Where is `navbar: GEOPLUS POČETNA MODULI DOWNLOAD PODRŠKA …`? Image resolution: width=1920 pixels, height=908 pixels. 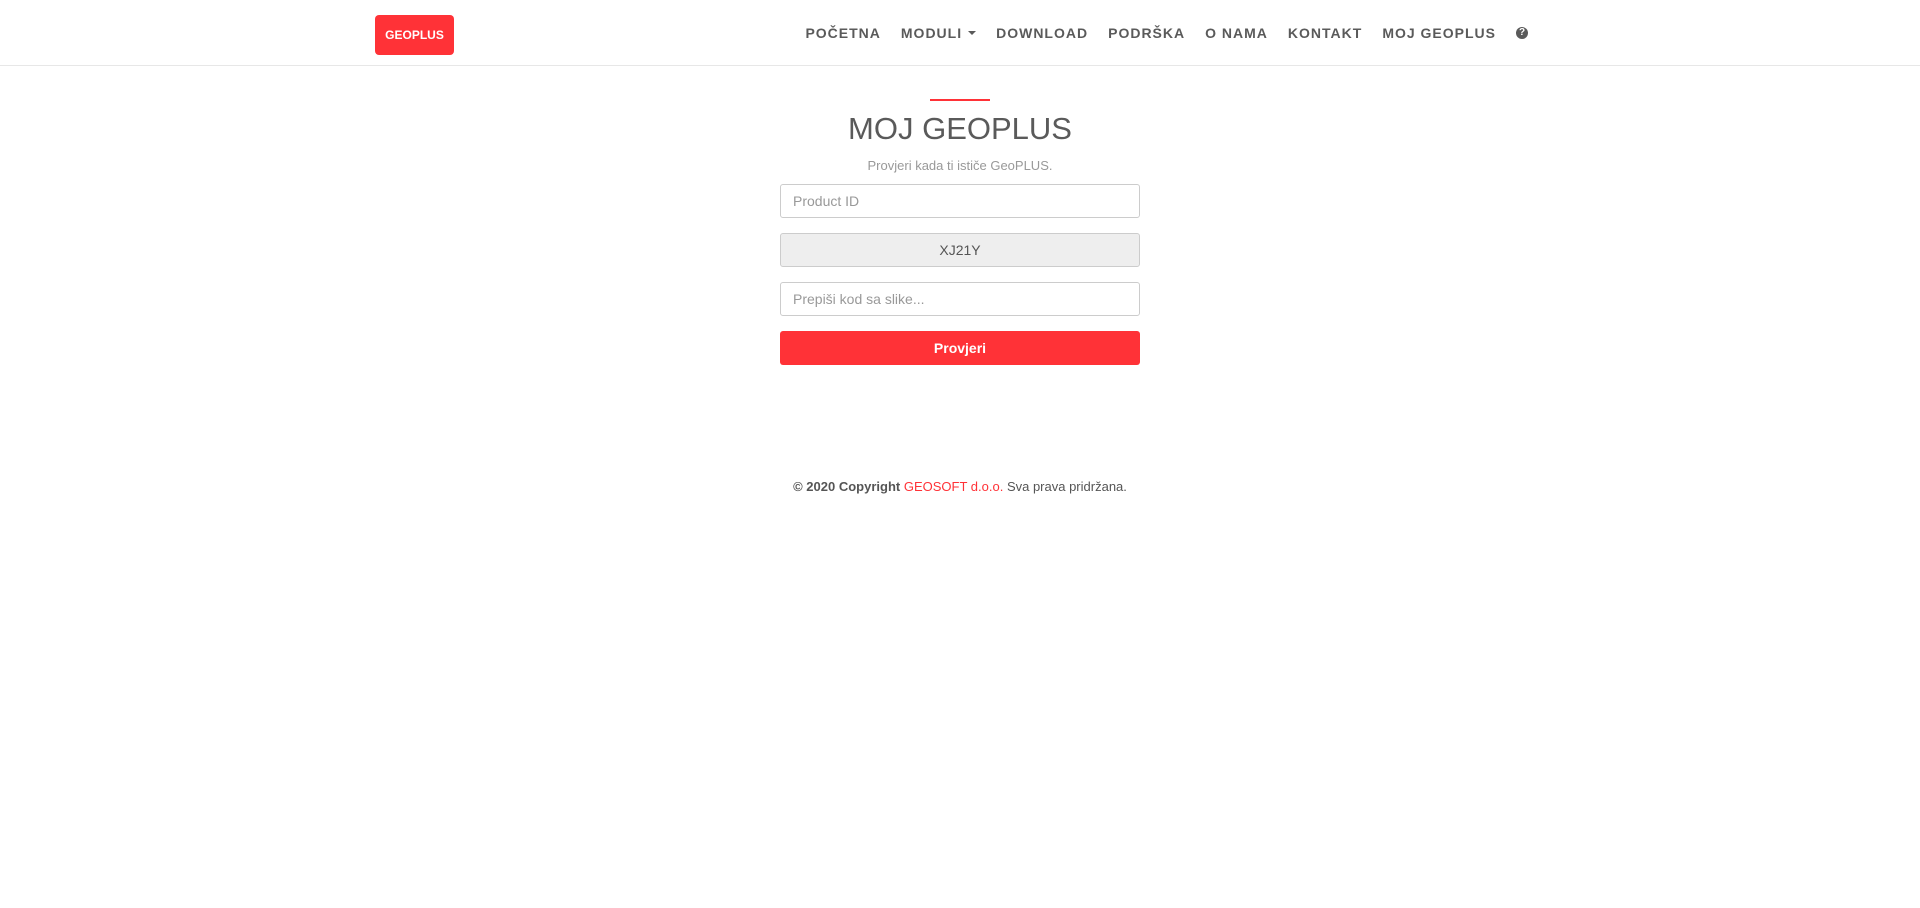 navbar: GEOPLUS POČETNA MODULI DOWNLOAD PODRŠKA … is located at coordinates (960, 33).